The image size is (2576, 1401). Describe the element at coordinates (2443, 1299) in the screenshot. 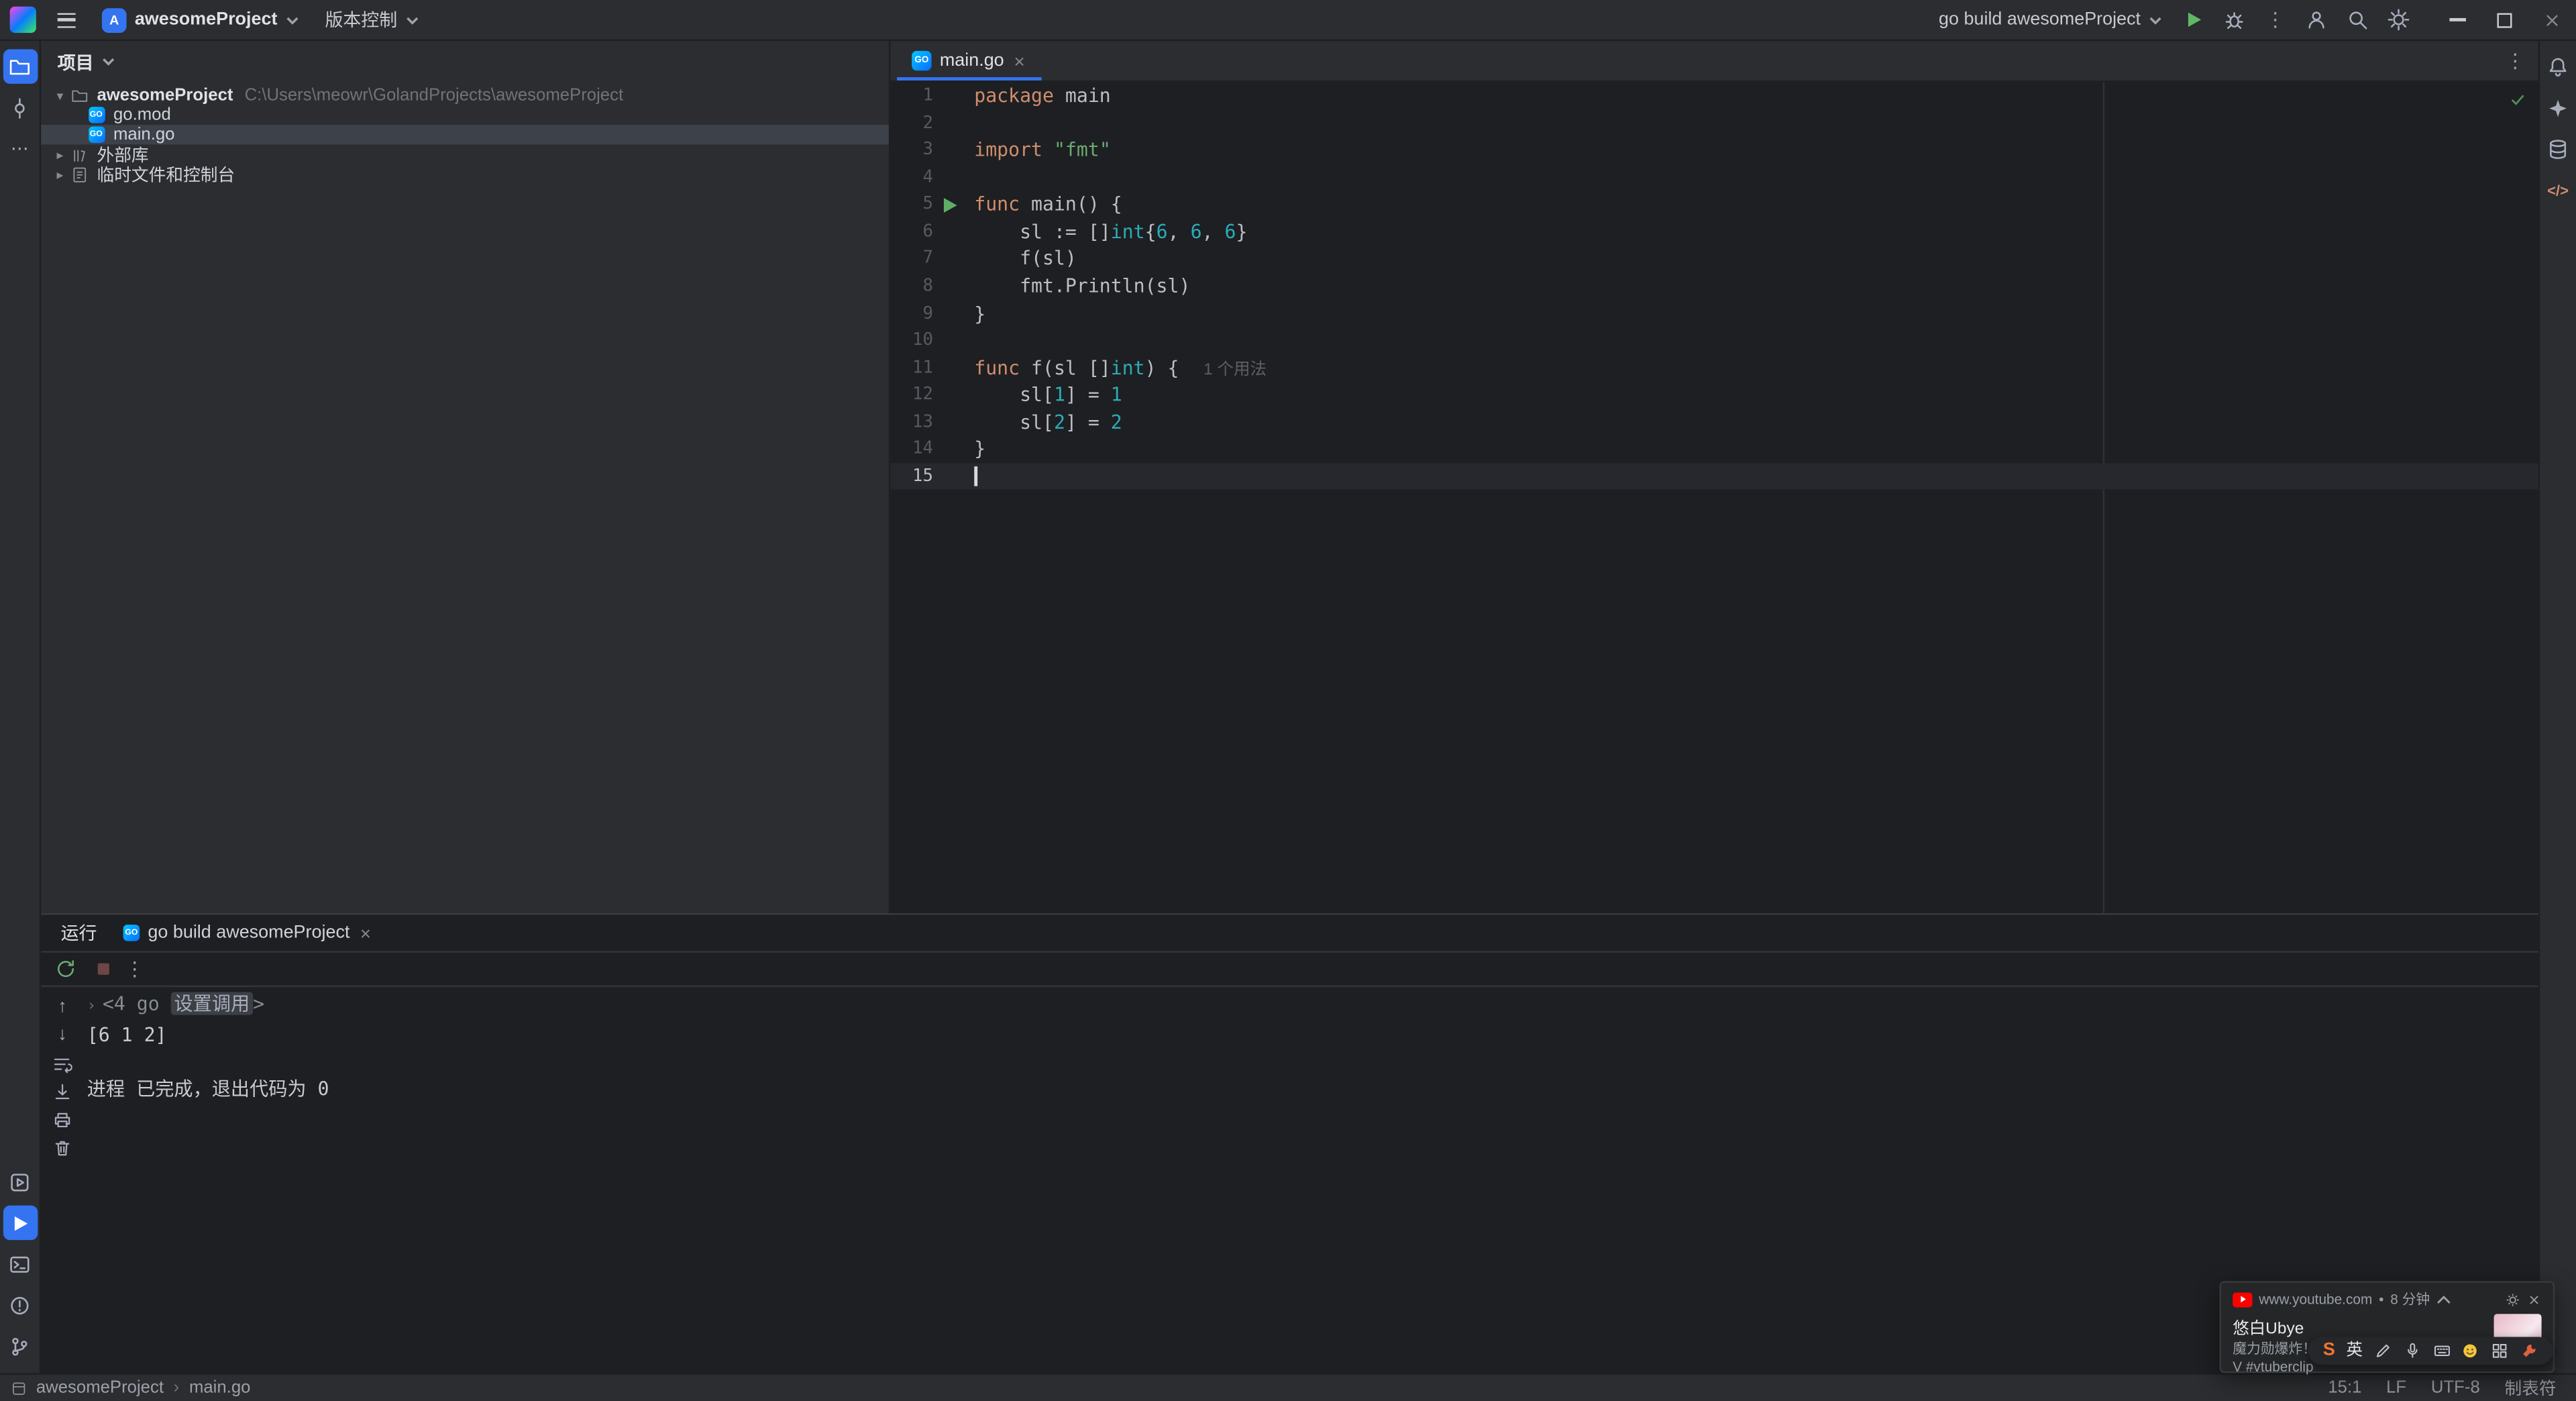

I see `chevron-up-icon` at that location.